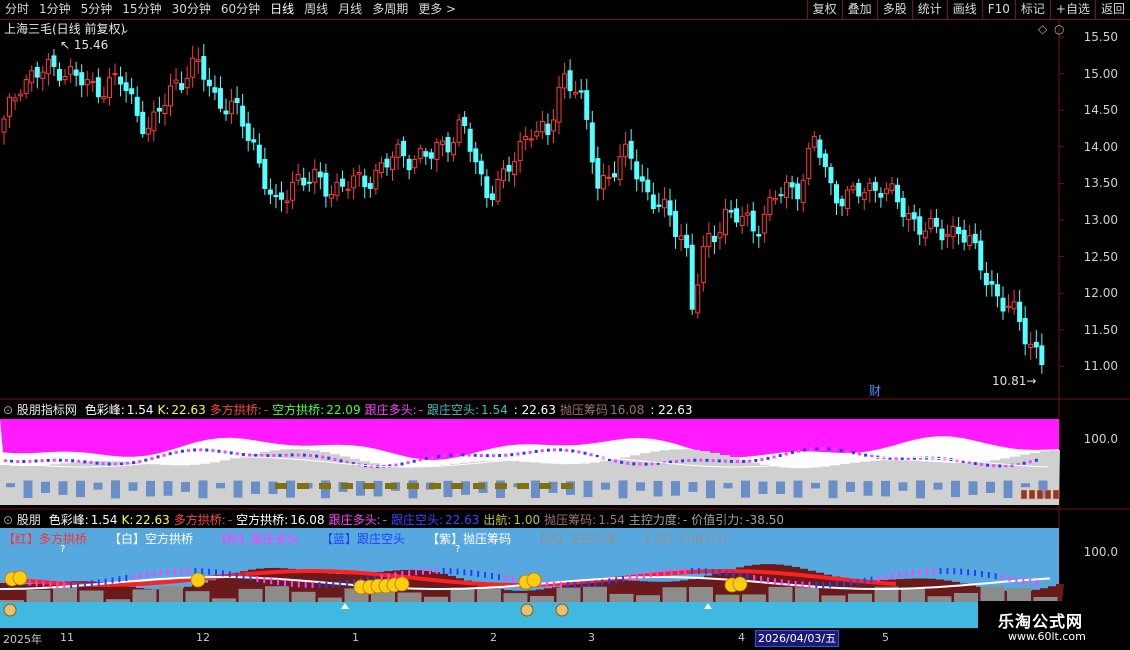  Describe the element at coordinates (1041, 621) in the screenshot. I see `watermark-name: 乐淘公式网` at that location.